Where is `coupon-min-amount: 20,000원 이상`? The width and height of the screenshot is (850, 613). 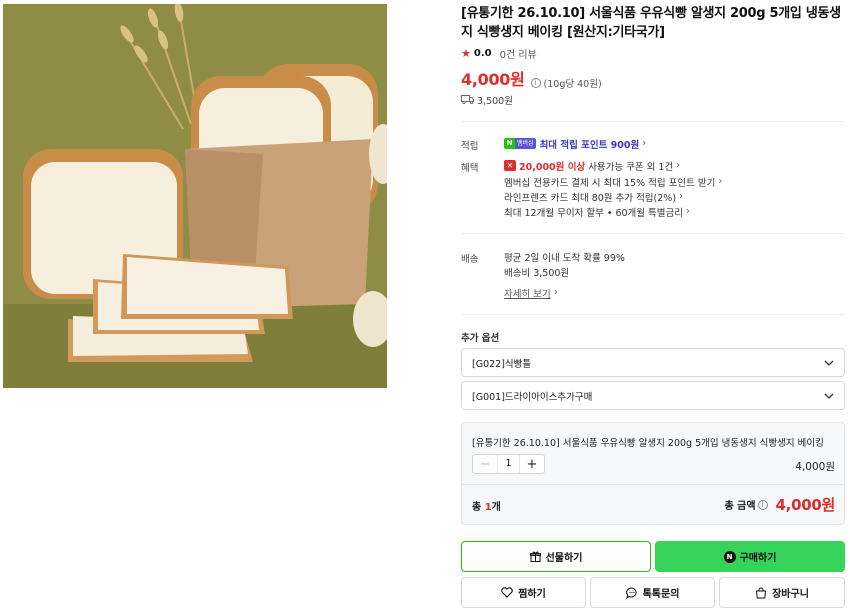
coupon-min-amount: 20,000원 이상 is located at coordinates (552, 167).